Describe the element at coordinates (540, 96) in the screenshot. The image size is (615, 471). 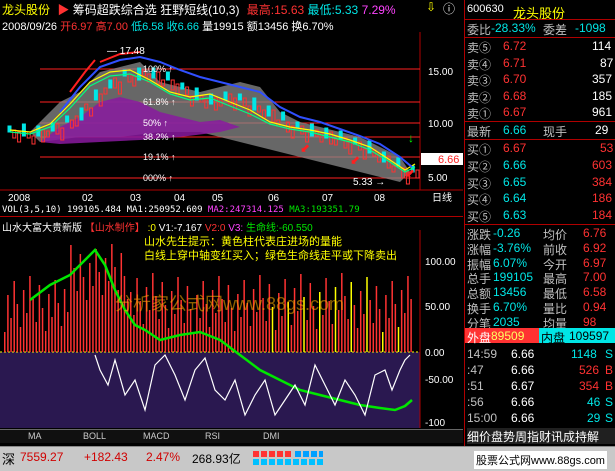
I see `sell-row: 卖② 6.68 185` at that location.